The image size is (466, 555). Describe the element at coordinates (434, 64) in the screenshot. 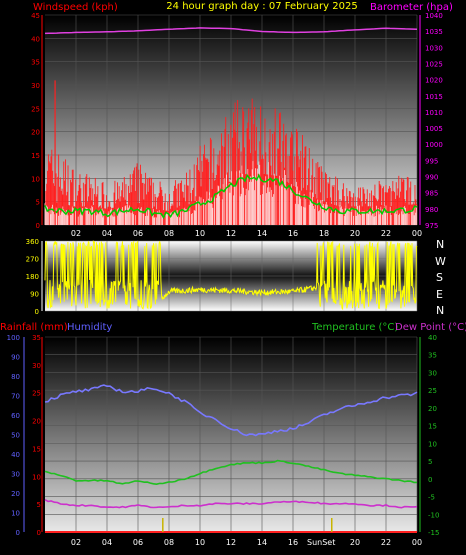

I see `barometer-tick-label: 1025` at that location.